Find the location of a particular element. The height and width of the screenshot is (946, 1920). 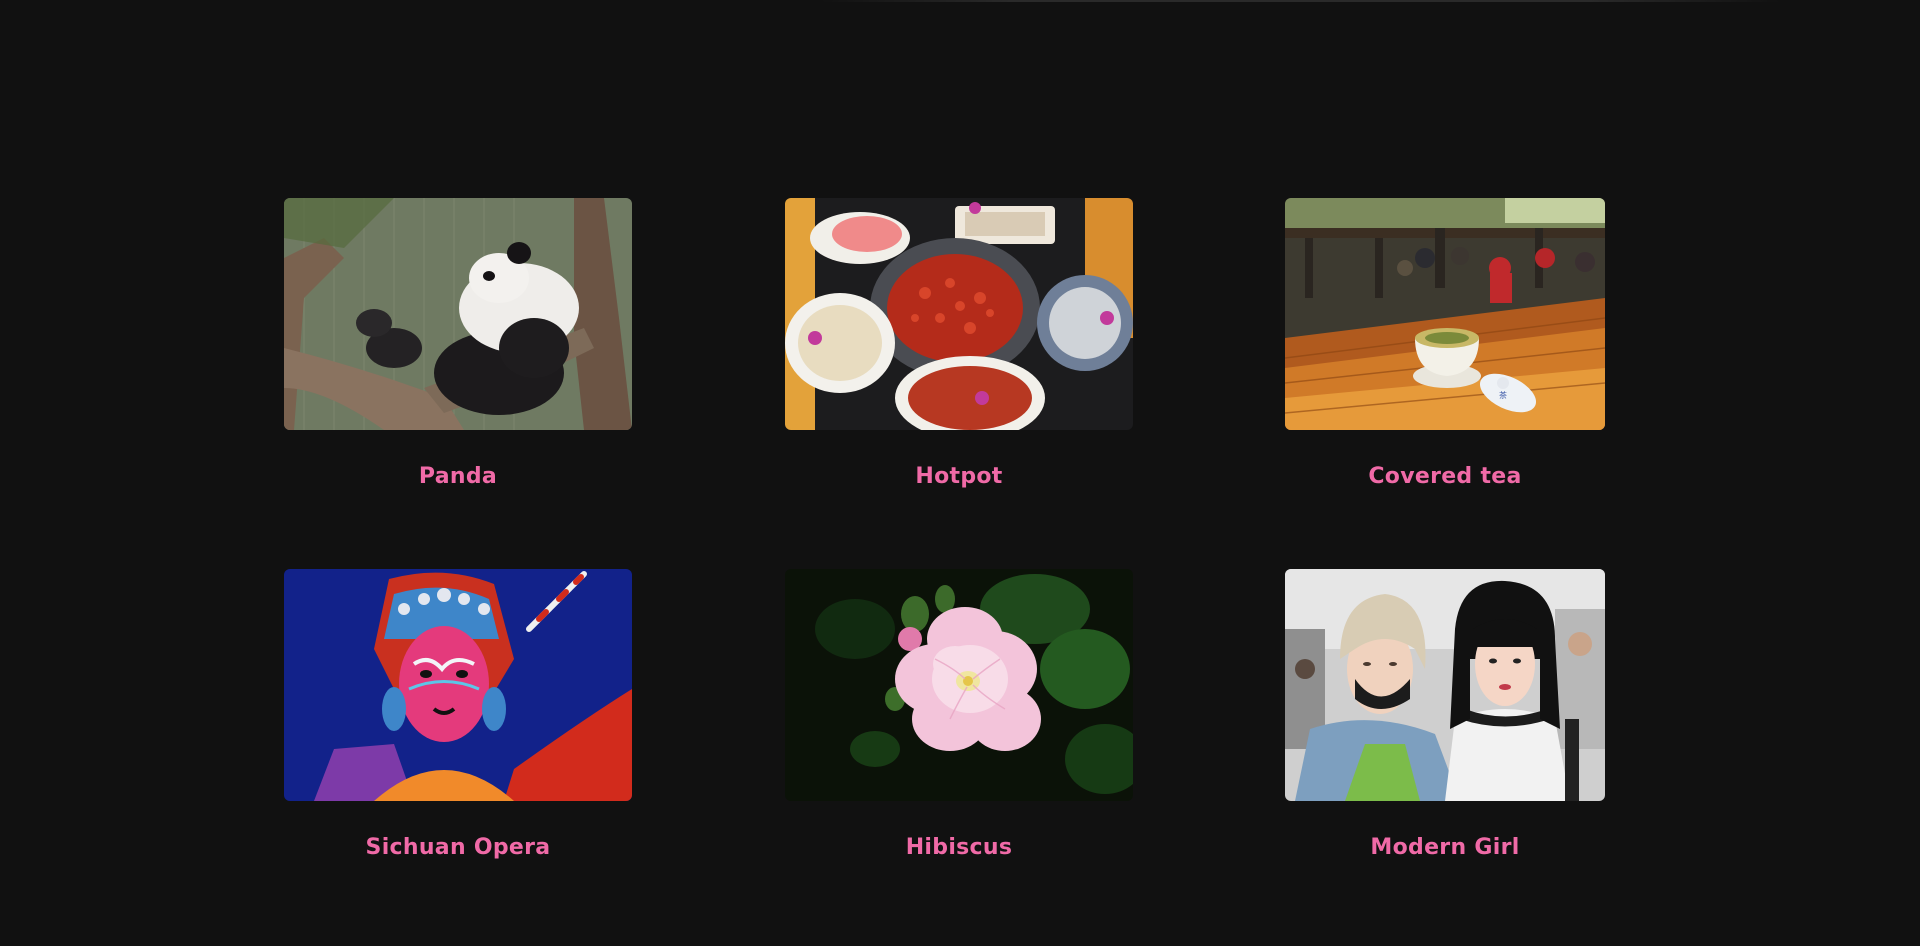

covered-tea-photo: 茶 is located at coordinates (1445, 314).